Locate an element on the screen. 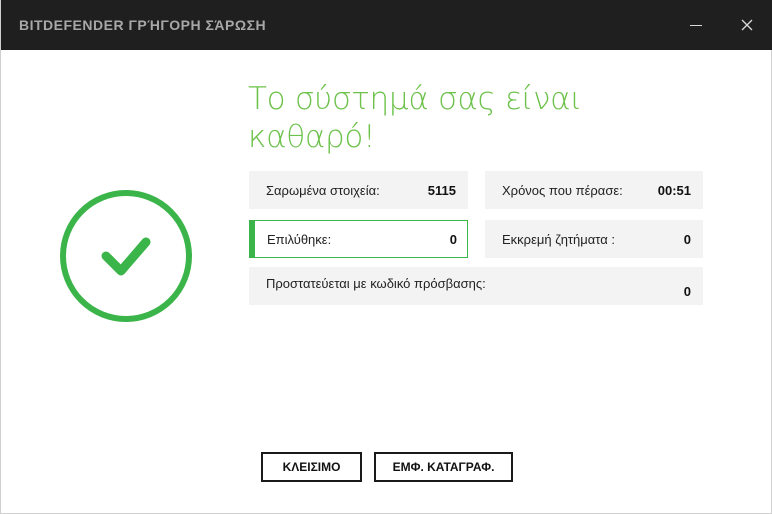 The height and width of the screenshot is (514, 772). stat-elapsed-time: Χρόνος που πέρασε: 00:51 is located at coordinates (594, 190).